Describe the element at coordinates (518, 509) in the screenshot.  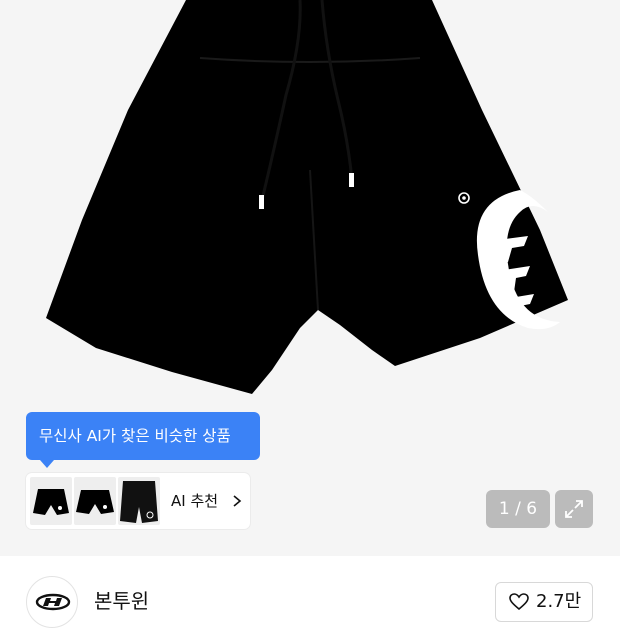
I see `image-page-counter: 1 / 6` at that location.